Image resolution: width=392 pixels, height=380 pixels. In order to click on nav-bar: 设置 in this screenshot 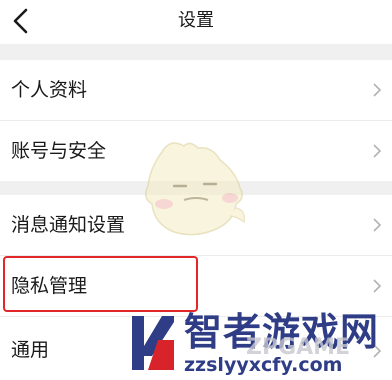, I will do `click(196, 22)`.